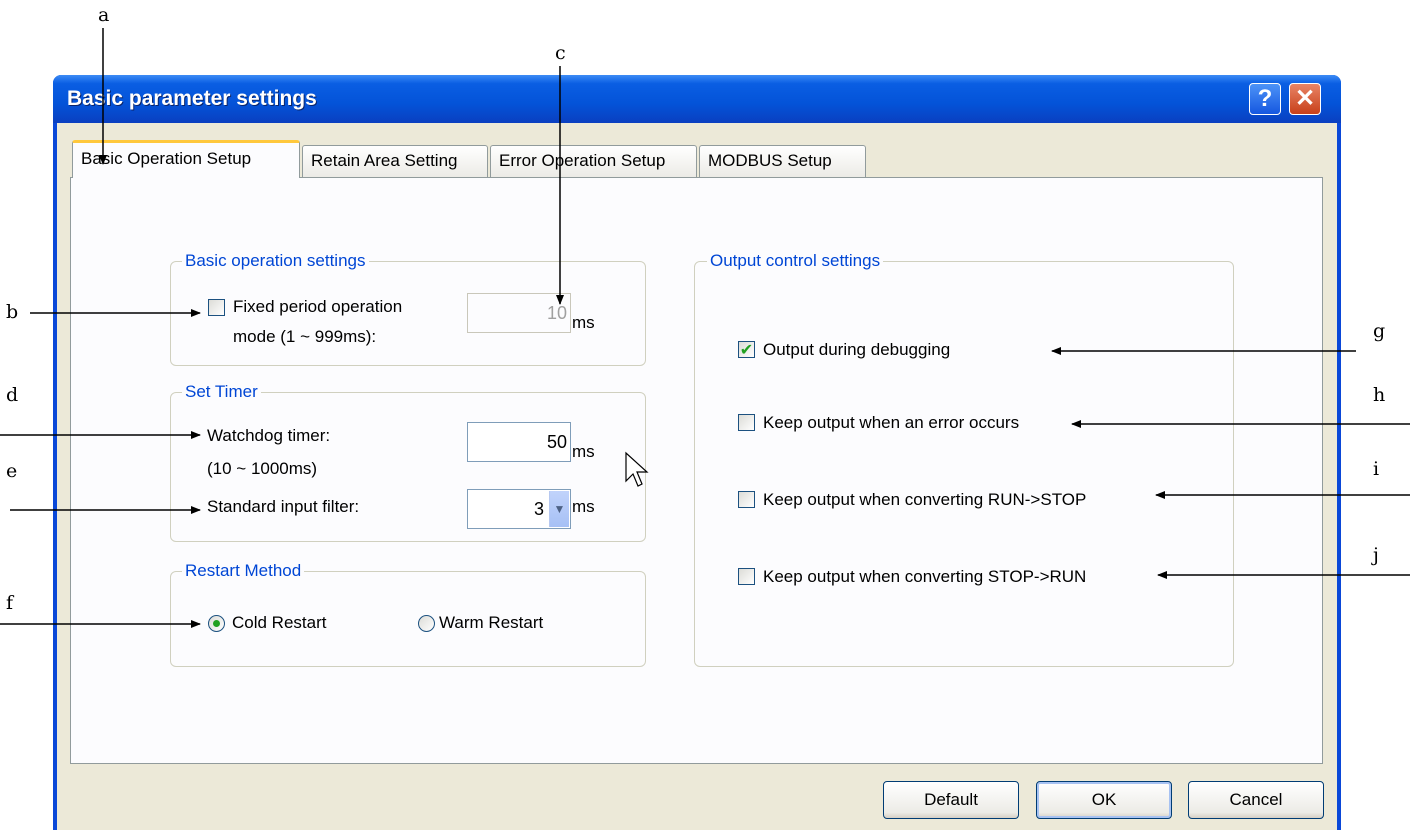 The image size is (1410, 836). What do you see at coordinates (583, 322) in the screenshot?
I see `fixed-period-unit: ms` at bounding box center [583, 322].